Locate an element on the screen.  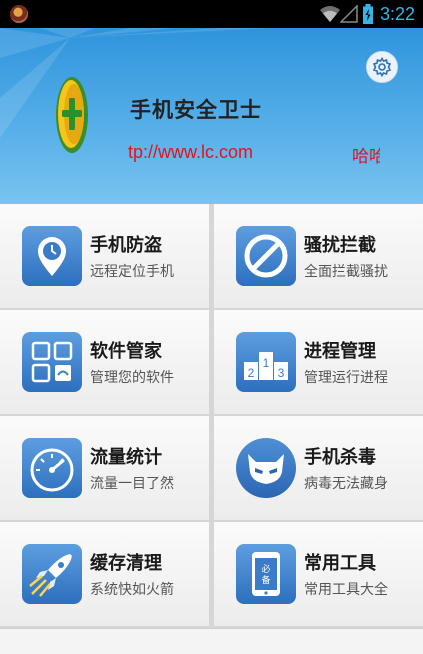
menu-item-software-manager: 软件管家 管理您的软件 is located at coordinates (104, 362).